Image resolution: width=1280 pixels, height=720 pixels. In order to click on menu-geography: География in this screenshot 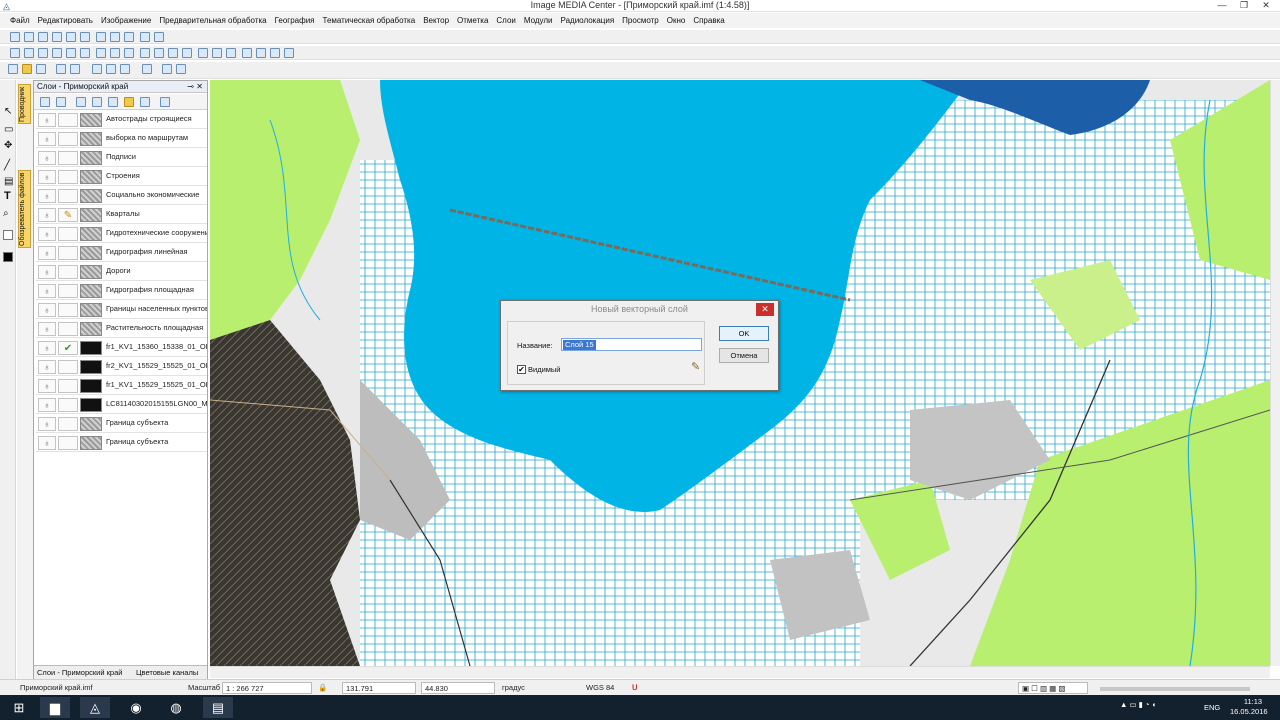, I will do `click(295, 20)`.